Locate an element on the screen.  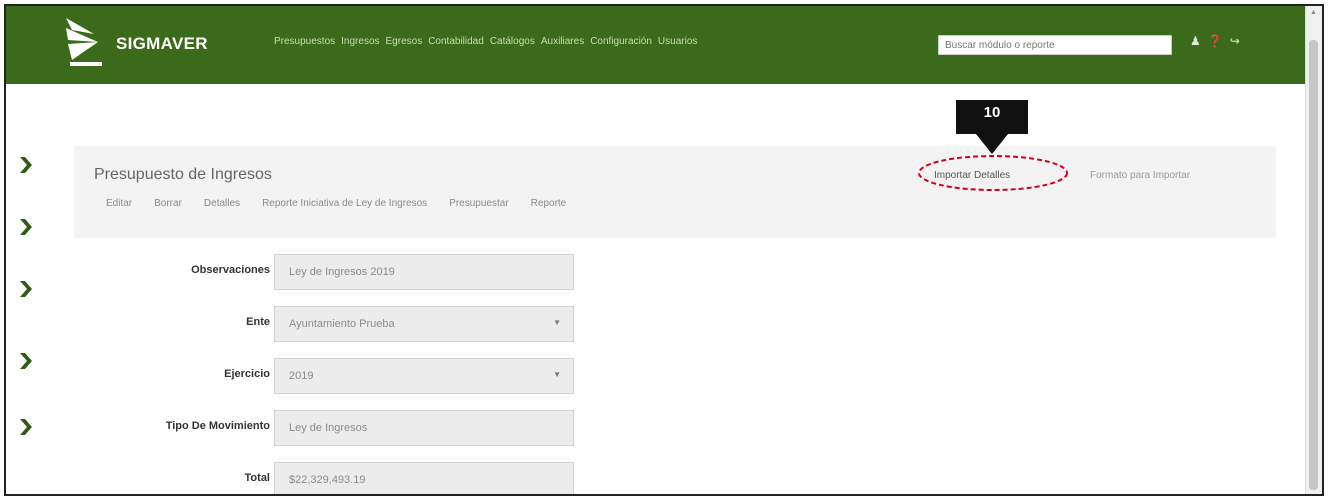
ente-row: Ente Ayuntamiento Prueba ▼ is located at coordinates (306, 324).